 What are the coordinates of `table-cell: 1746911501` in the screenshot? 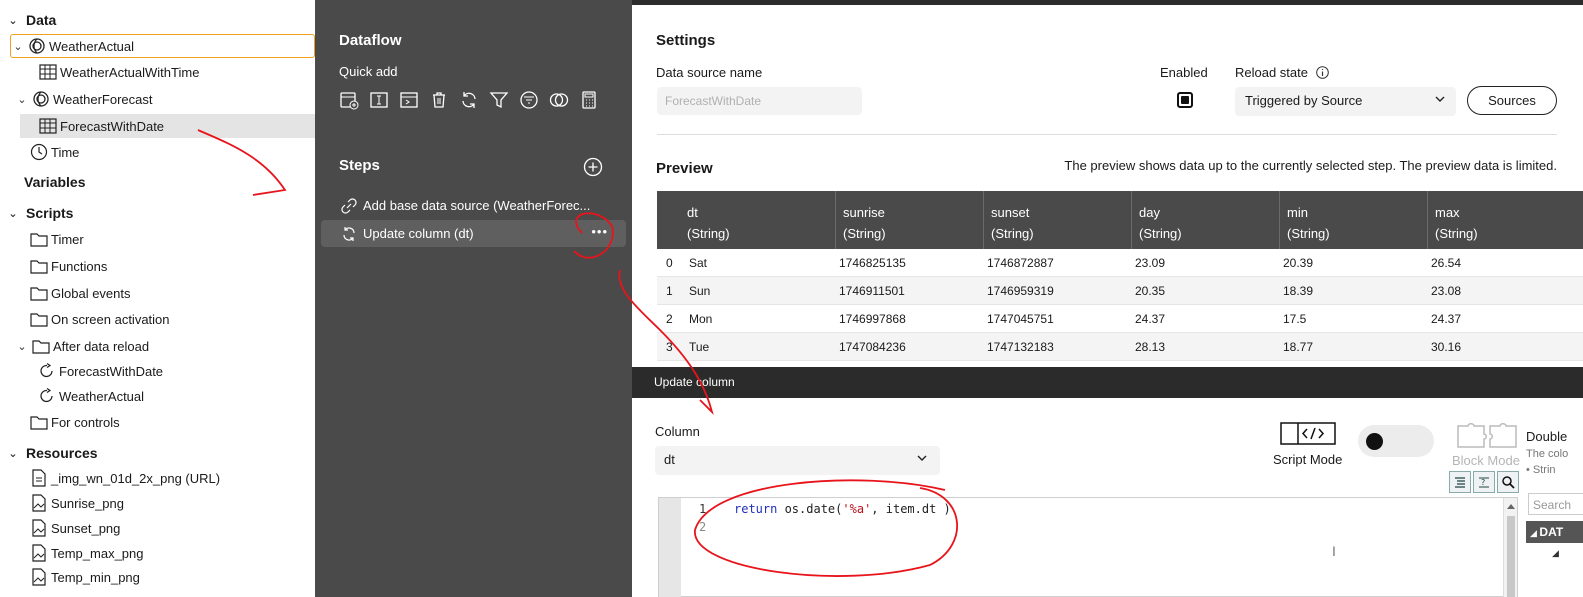 It's located at (872, 290).